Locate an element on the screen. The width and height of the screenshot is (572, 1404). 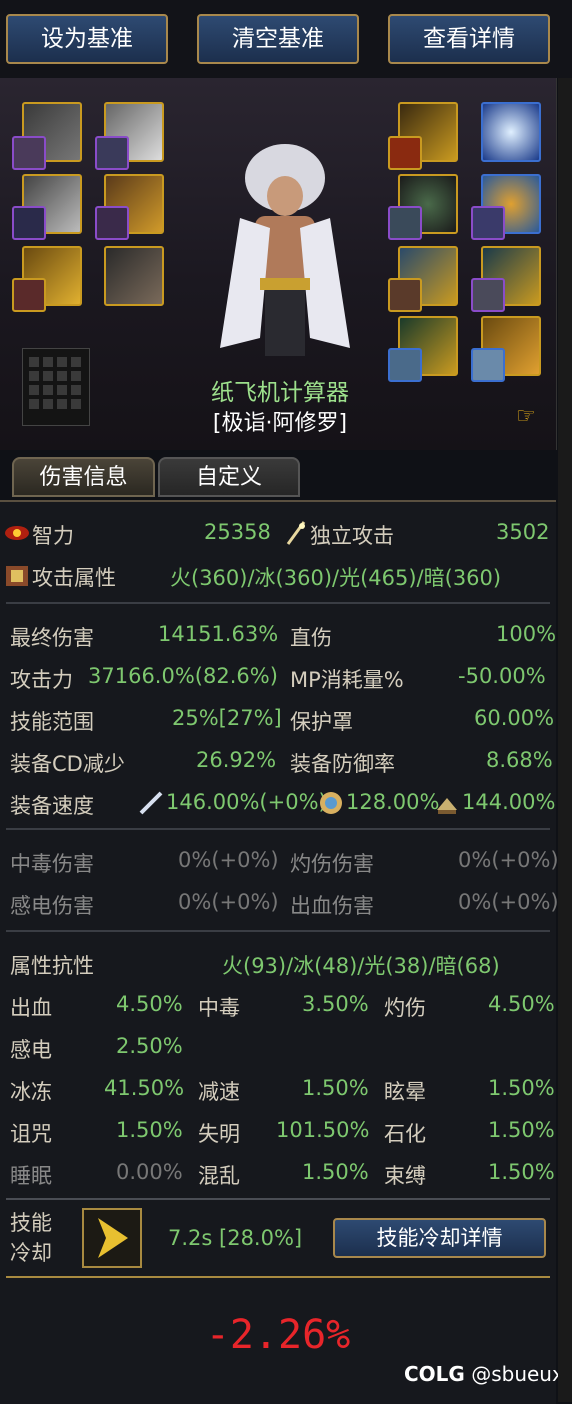
petrify-resist-label: 石化 is located at coordinates (405, 1134).